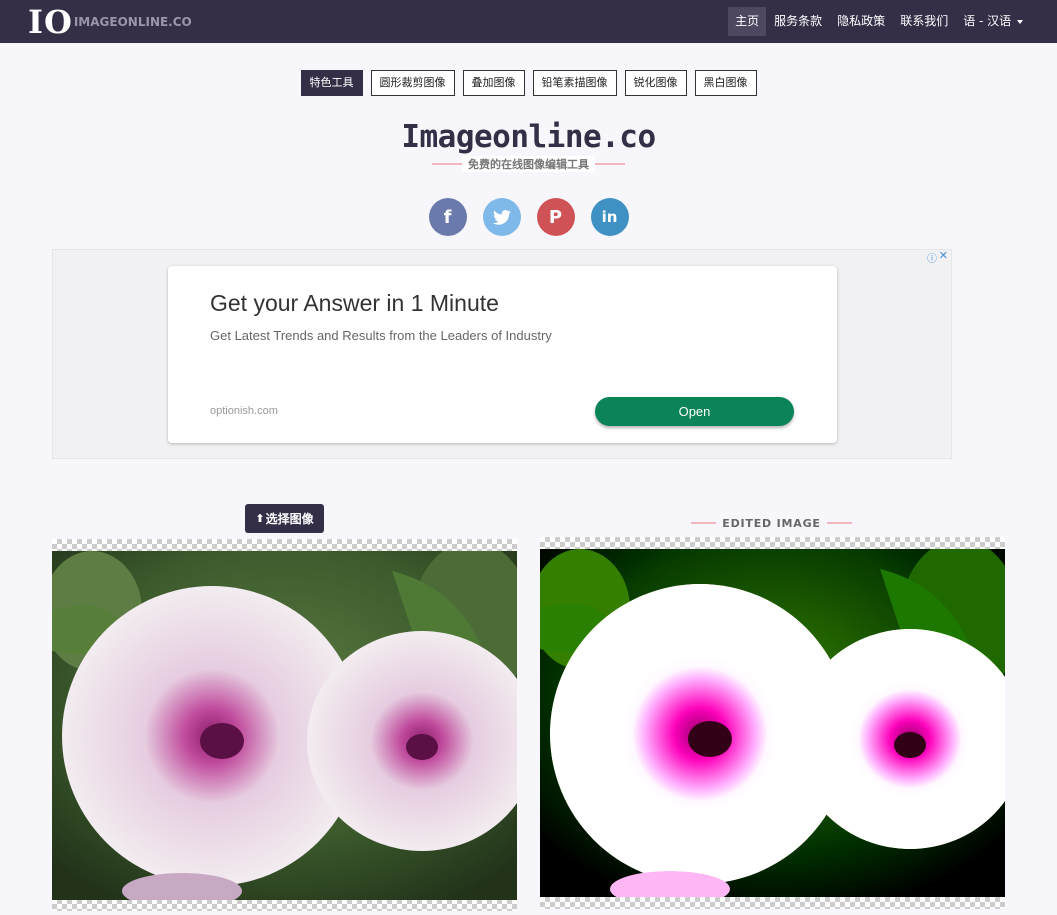  Describe the element at coordinates (932, 257) in the screenshot. I see `ad-info-icon: ⓘ` at that location.